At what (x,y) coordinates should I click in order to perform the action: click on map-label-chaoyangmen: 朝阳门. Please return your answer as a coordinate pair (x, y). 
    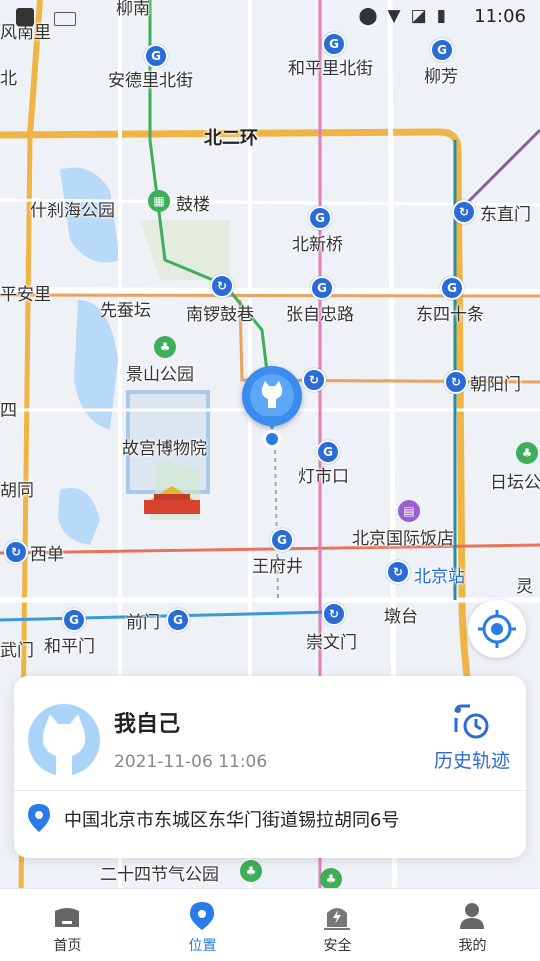
    Looking at the image, I should click on (495, 385).